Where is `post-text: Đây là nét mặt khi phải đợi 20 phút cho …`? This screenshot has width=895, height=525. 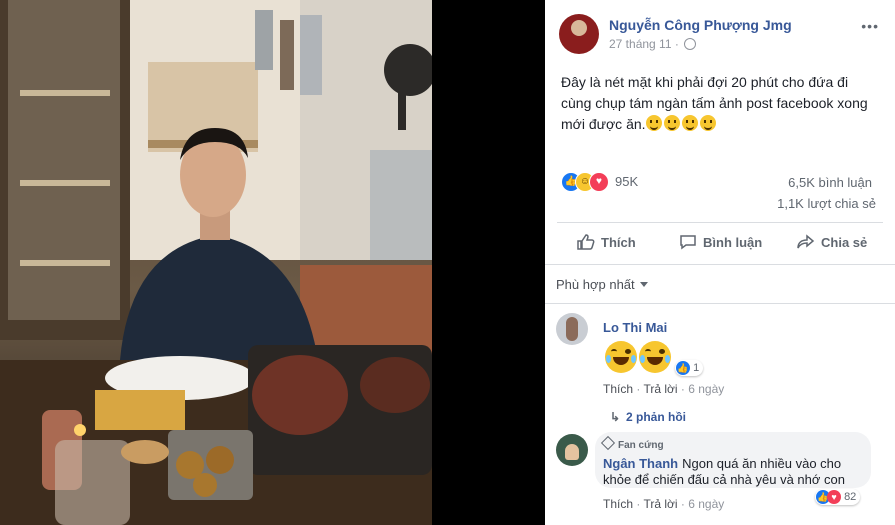 post-text: Đây là nét mặt khi phải đợi 20 phút cho … is located at coordinates (720, 103).